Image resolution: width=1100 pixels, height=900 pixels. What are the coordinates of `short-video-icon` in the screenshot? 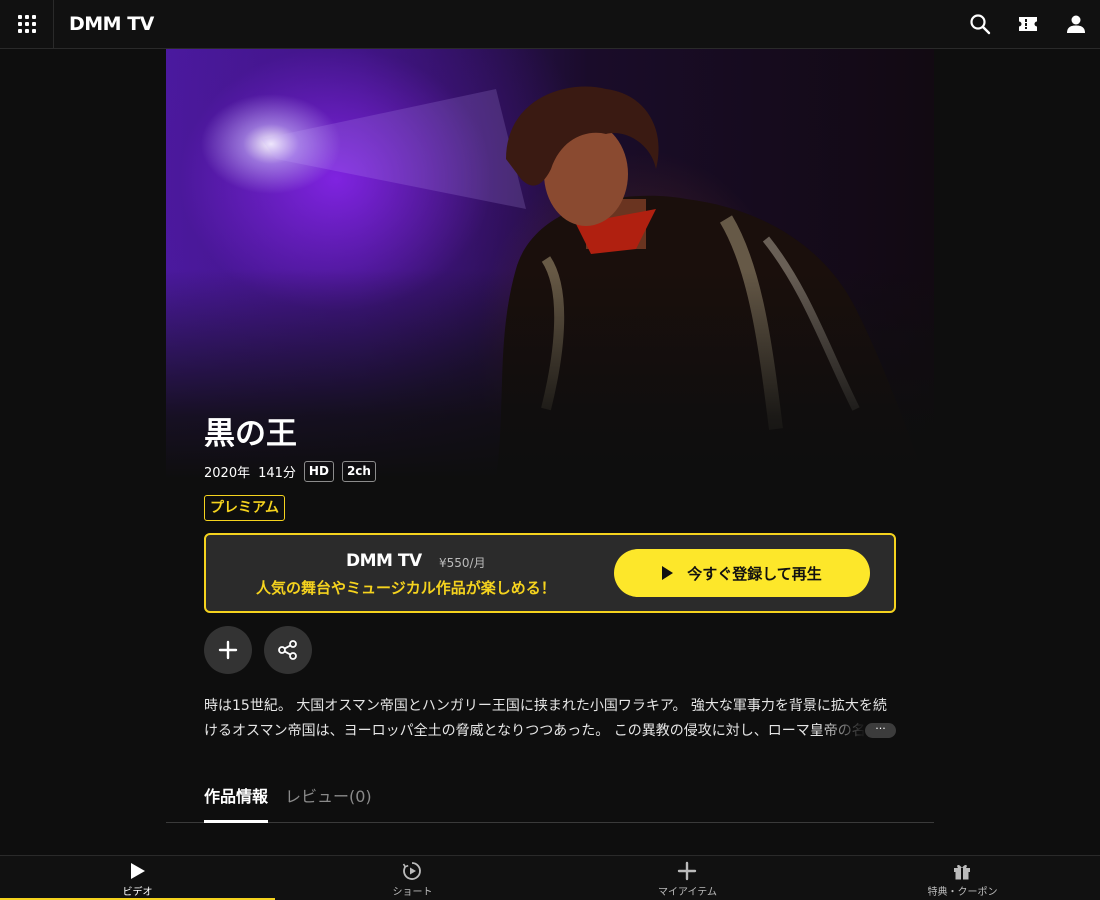 It's located at (411, 871).